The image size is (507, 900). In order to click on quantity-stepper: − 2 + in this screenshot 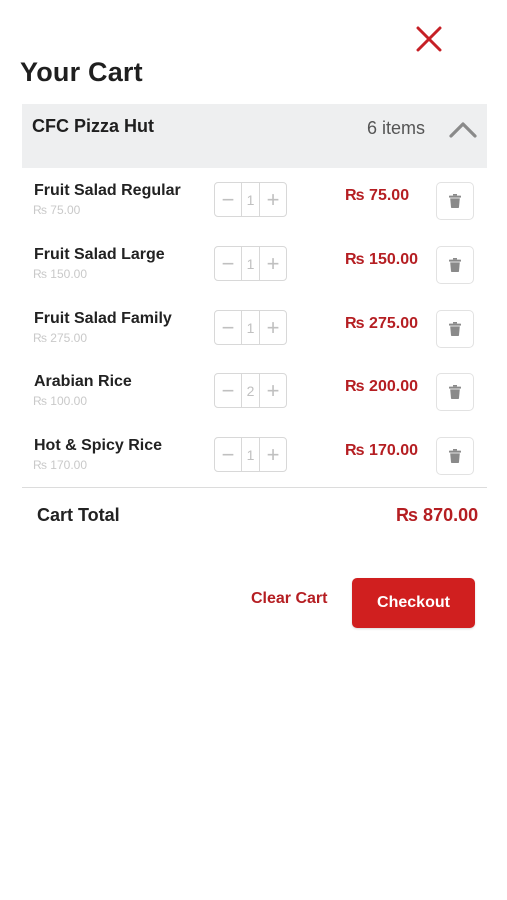, I will do `click(250, 390)`.